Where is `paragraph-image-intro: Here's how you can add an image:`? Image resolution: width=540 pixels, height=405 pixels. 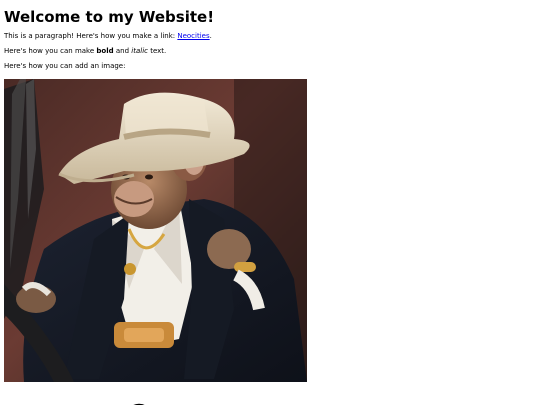 paragraph-image-intro: Here's how you can add an image: is located at coordinates (65, 66).